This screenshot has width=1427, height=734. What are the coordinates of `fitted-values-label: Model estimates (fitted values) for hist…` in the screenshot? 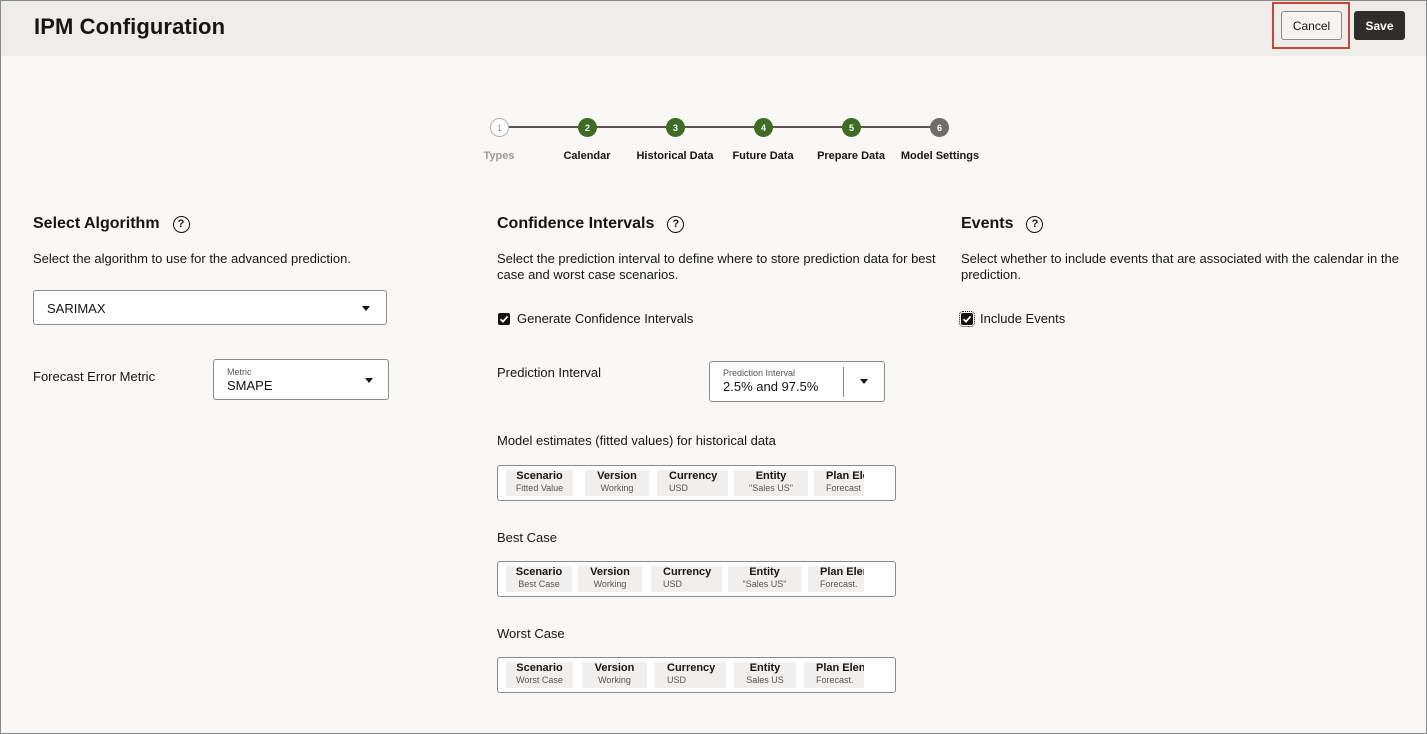 It's located at (636, 440).